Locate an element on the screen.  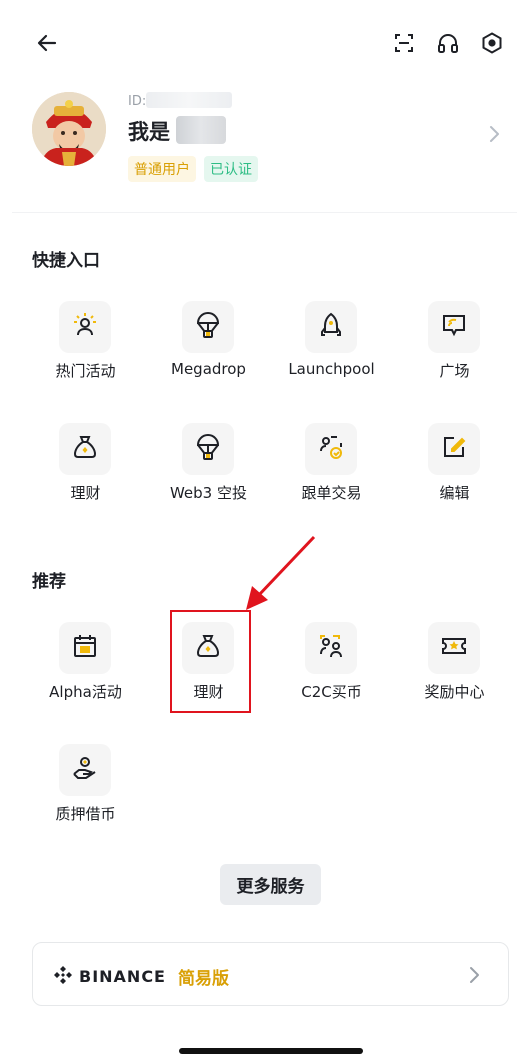
calendar-alpha-icon is located at coordinates (85, 648).